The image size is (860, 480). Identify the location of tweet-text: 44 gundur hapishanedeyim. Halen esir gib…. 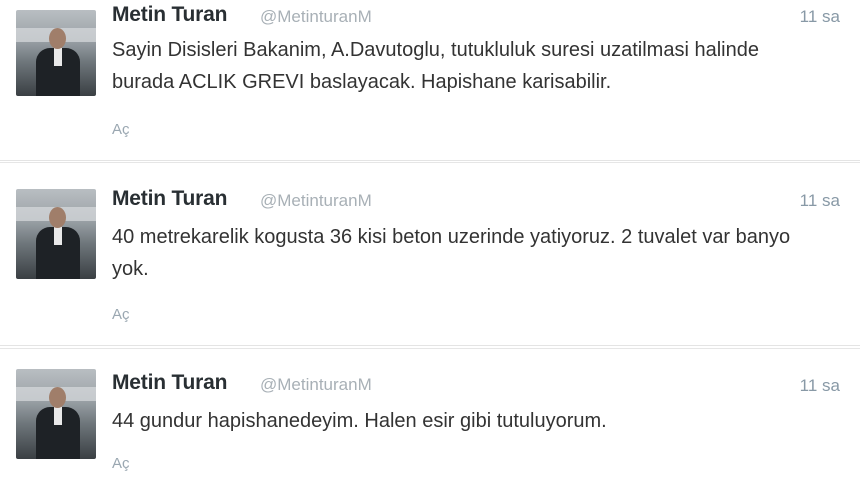
(359, 421).